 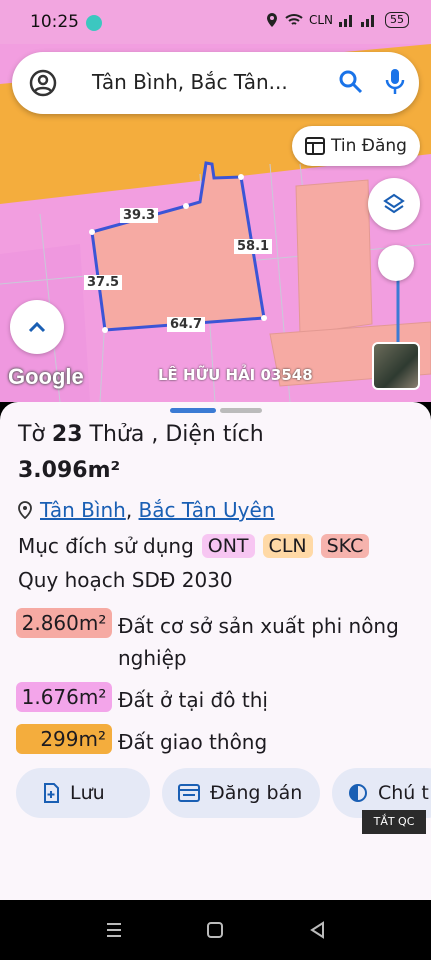 I want to click on zone-area: 1.676m², so click(x=64, y=697).